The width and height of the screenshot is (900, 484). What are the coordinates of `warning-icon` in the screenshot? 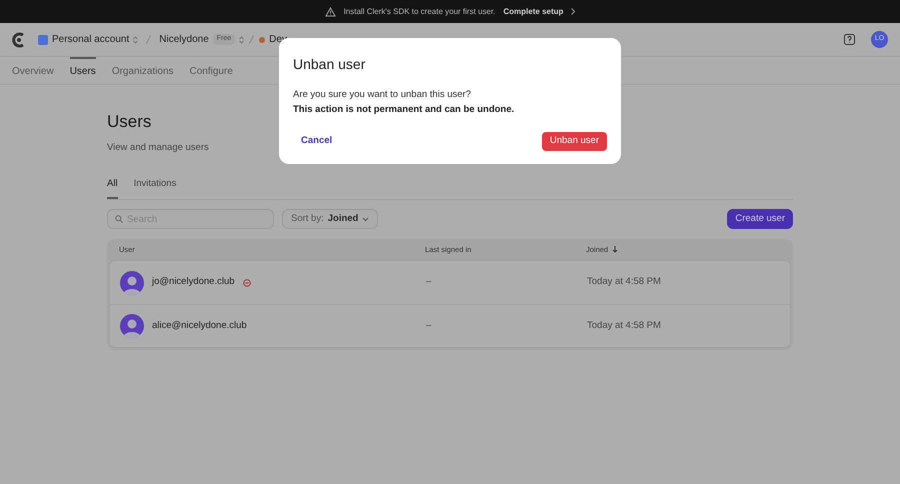 It's located at (330, 11).